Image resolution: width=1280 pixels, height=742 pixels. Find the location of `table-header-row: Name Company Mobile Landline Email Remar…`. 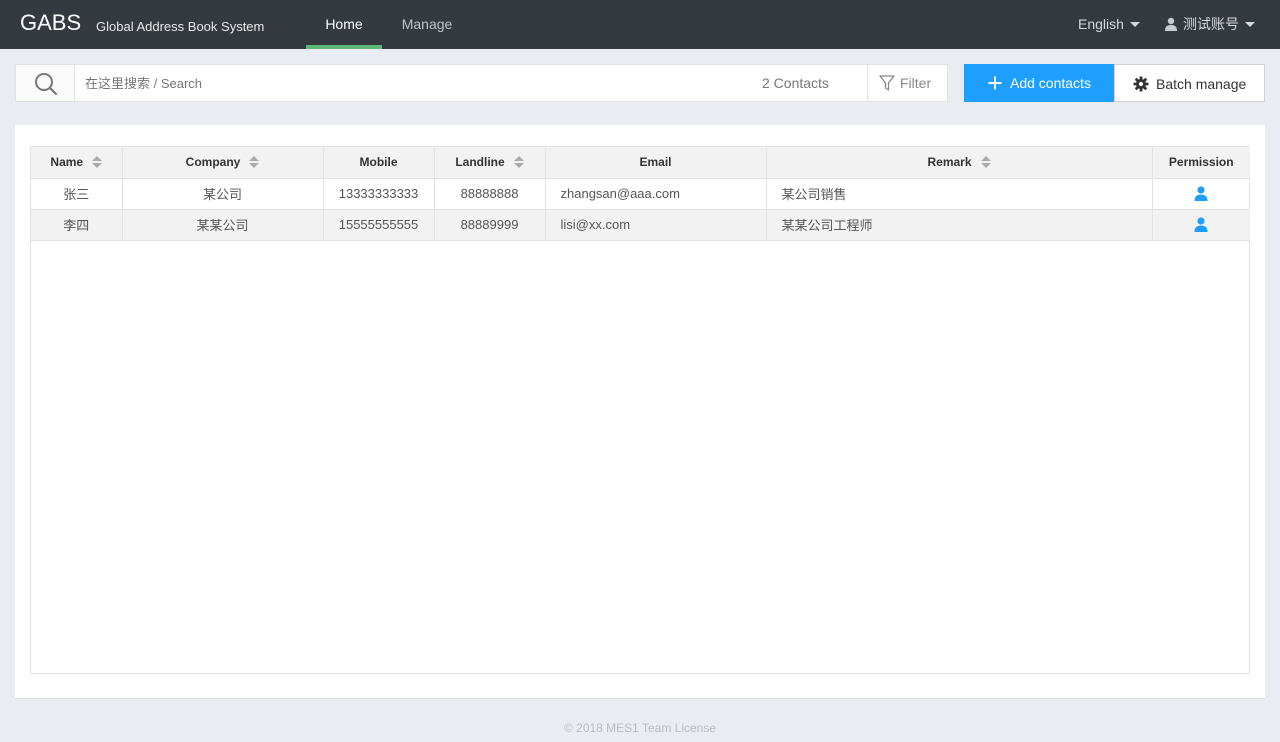

table-header-row: Name Company Mobile Landline Email Remar… is located at coordinates (640, 163).